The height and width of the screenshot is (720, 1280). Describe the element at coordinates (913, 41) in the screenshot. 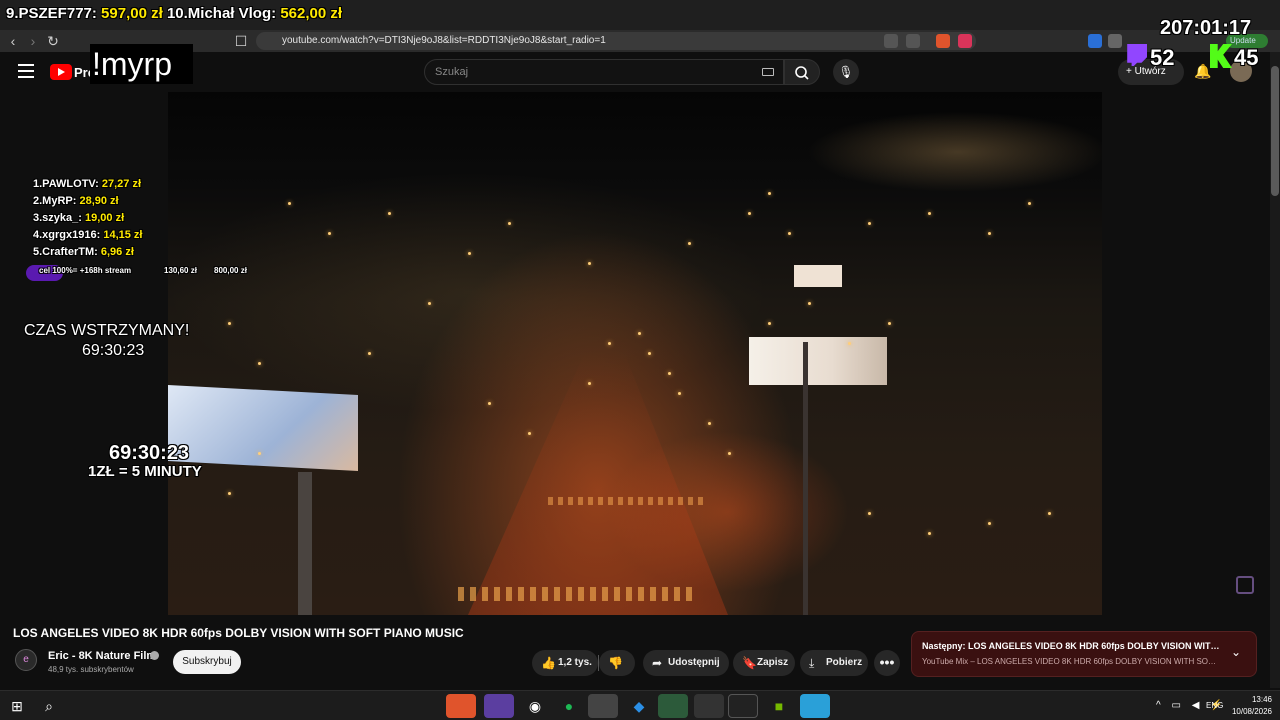

I see `cast-icon` at that location.